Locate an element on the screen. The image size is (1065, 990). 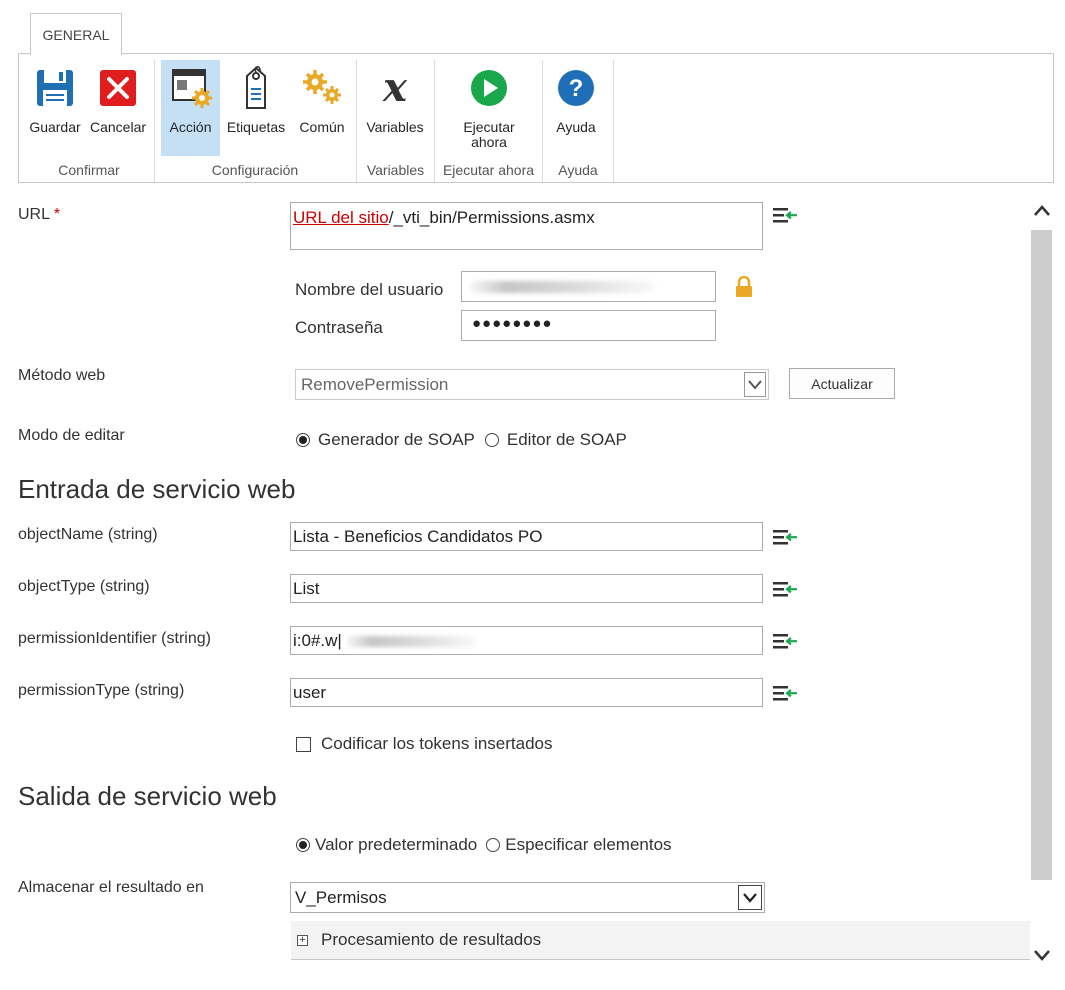
password-label: Contraseña is located at coordinates (339, 327).